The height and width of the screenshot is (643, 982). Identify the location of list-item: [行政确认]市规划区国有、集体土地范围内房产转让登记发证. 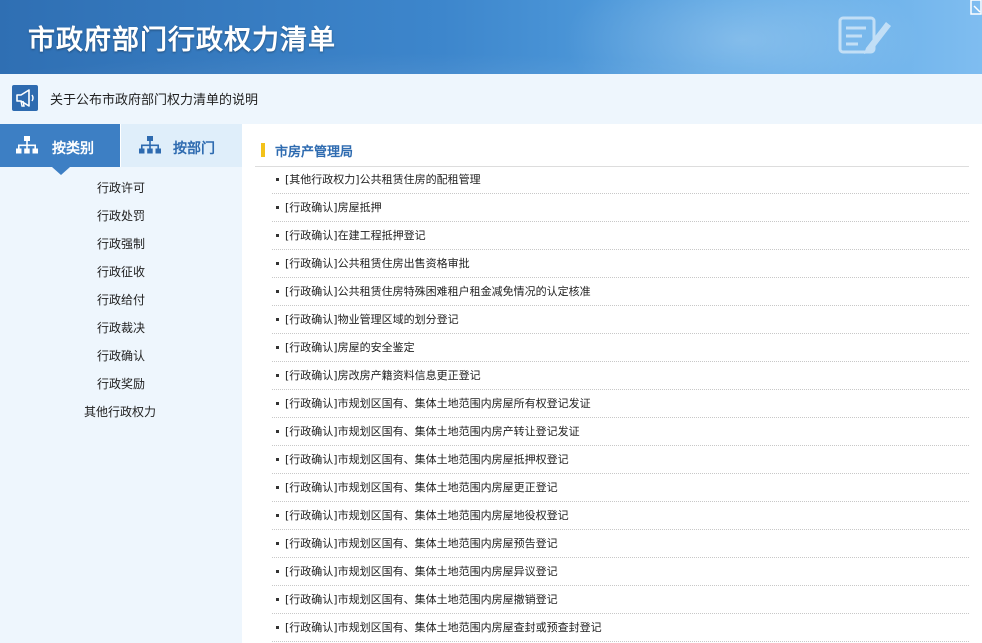
(620, 432).